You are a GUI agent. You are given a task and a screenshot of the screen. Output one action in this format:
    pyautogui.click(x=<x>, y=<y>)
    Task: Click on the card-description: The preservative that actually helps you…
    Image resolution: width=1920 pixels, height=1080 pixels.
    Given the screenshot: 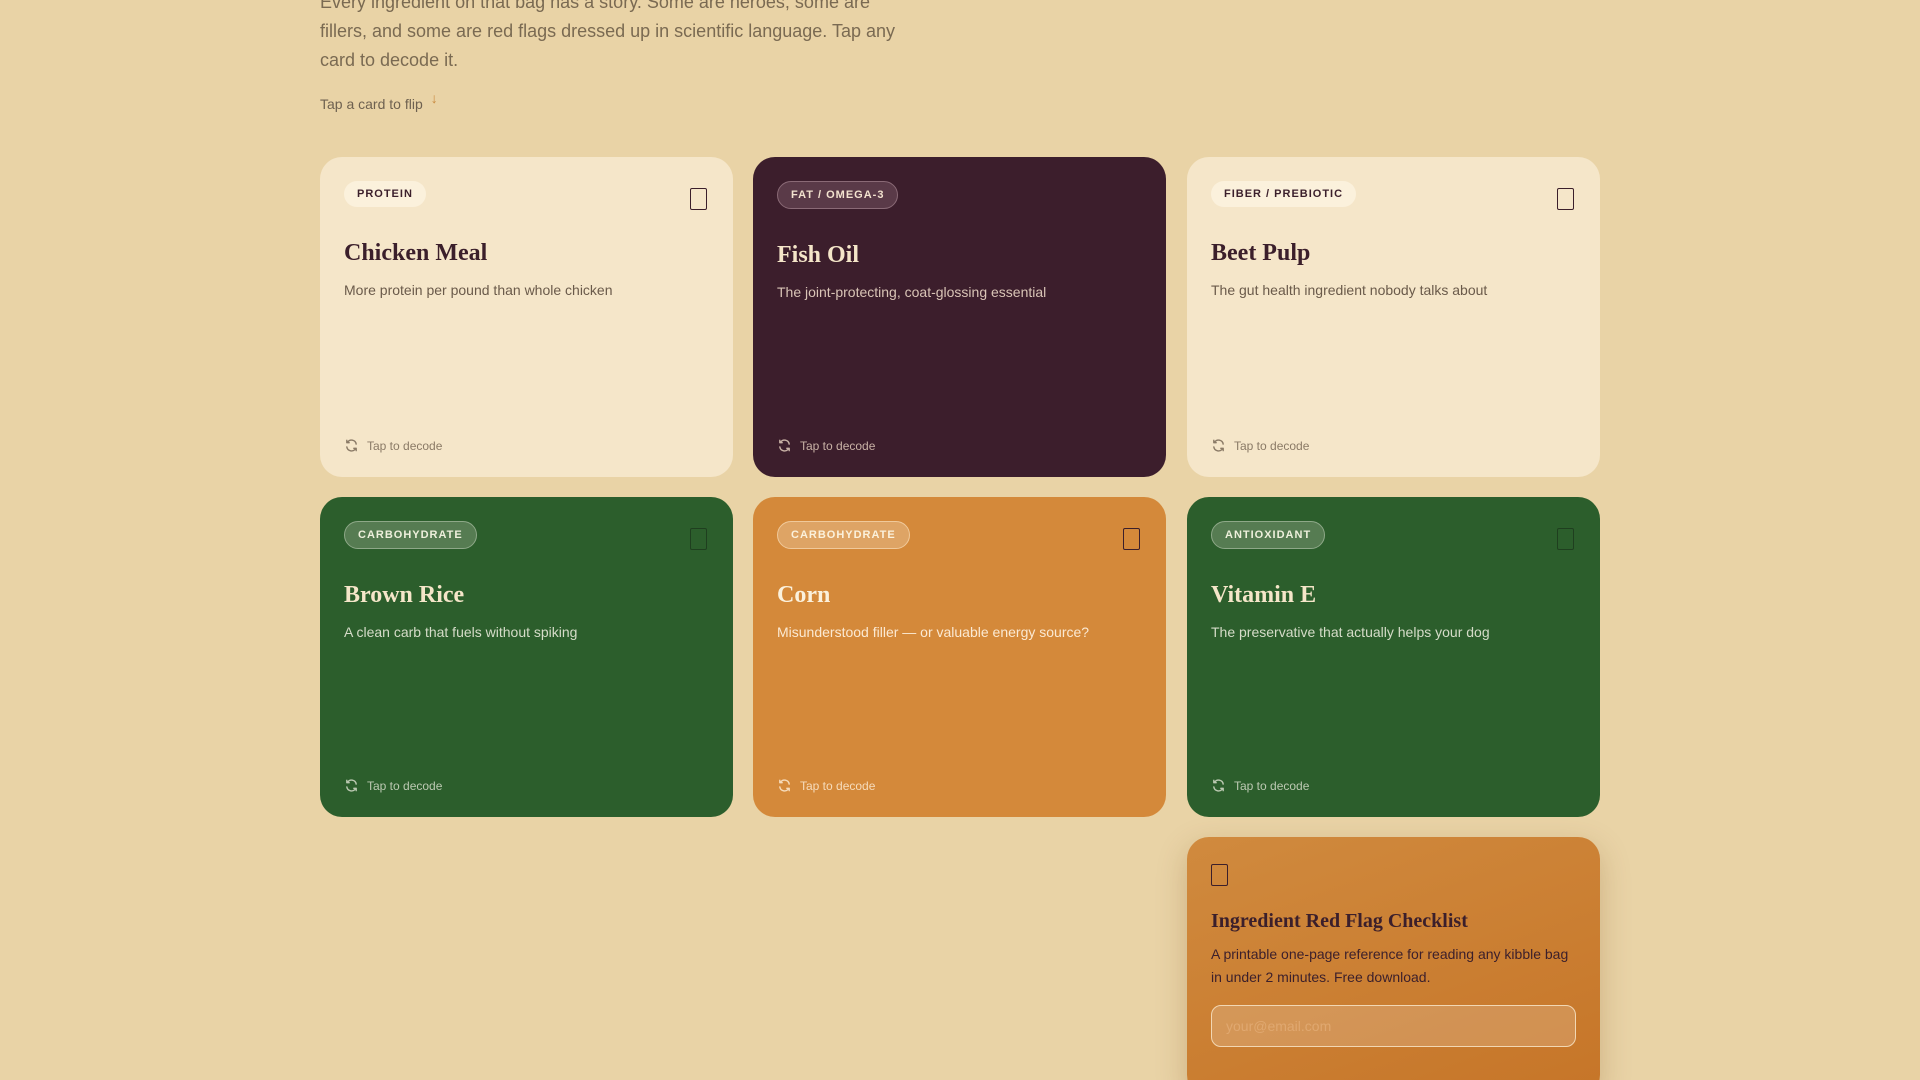 What is the action you would take?
    pyautogui.click(x=1350, y=632)
    